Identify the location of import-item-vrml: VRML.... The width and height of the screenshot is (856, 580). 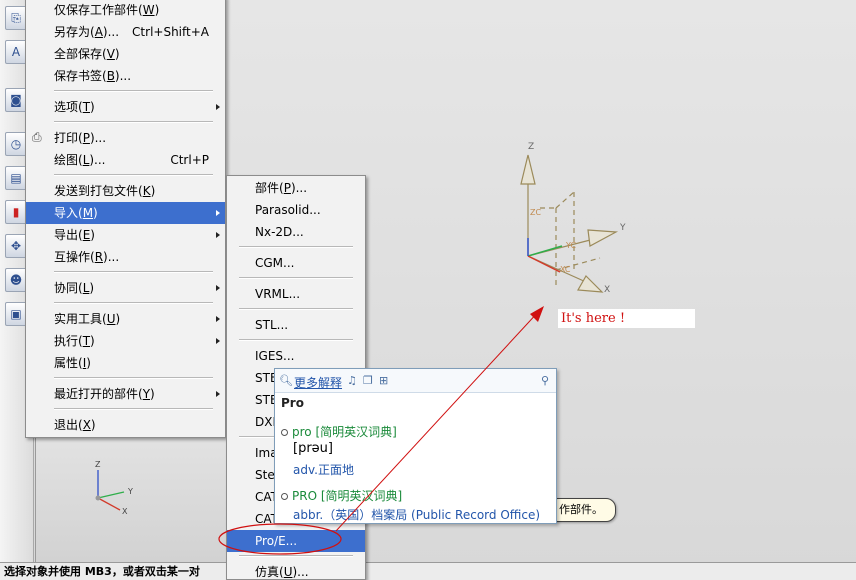
(296, 294).